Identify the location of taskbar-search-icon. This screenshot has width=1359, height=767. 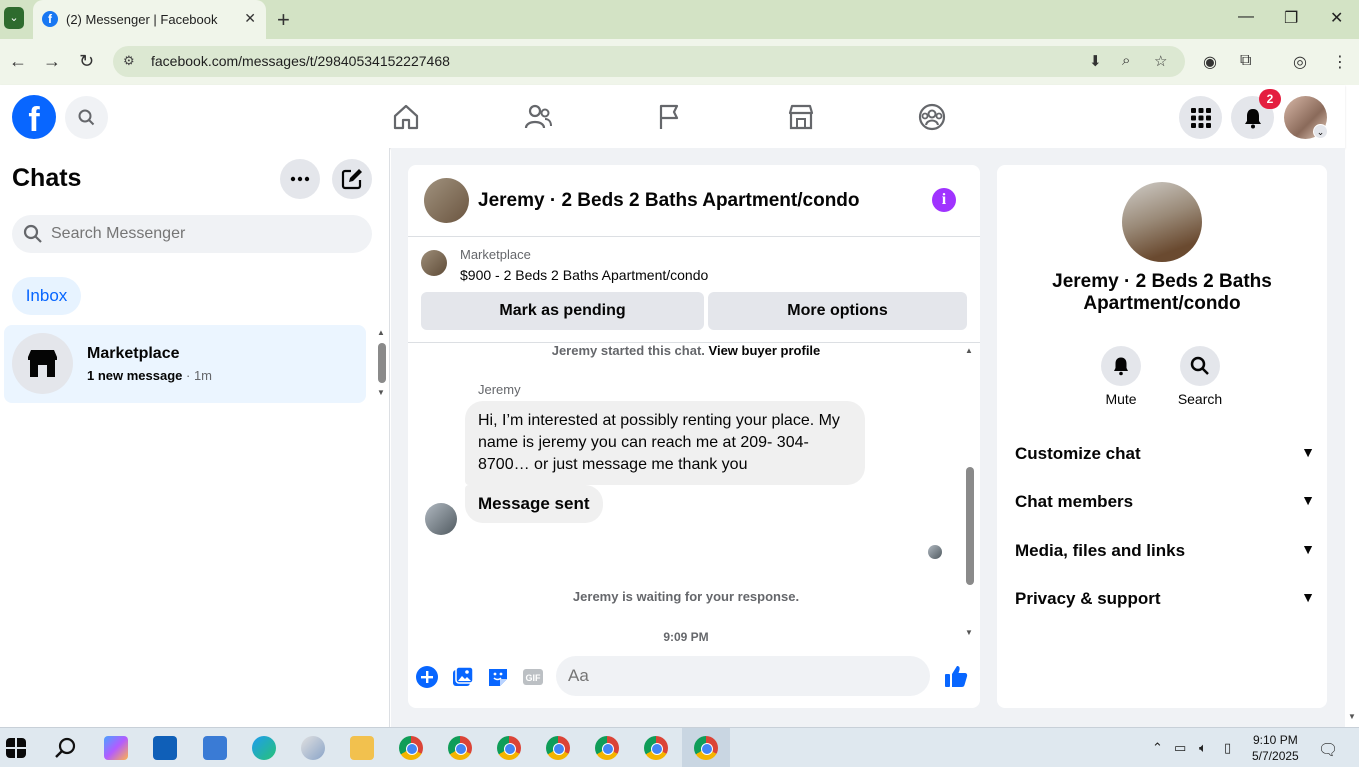
(66, 748).